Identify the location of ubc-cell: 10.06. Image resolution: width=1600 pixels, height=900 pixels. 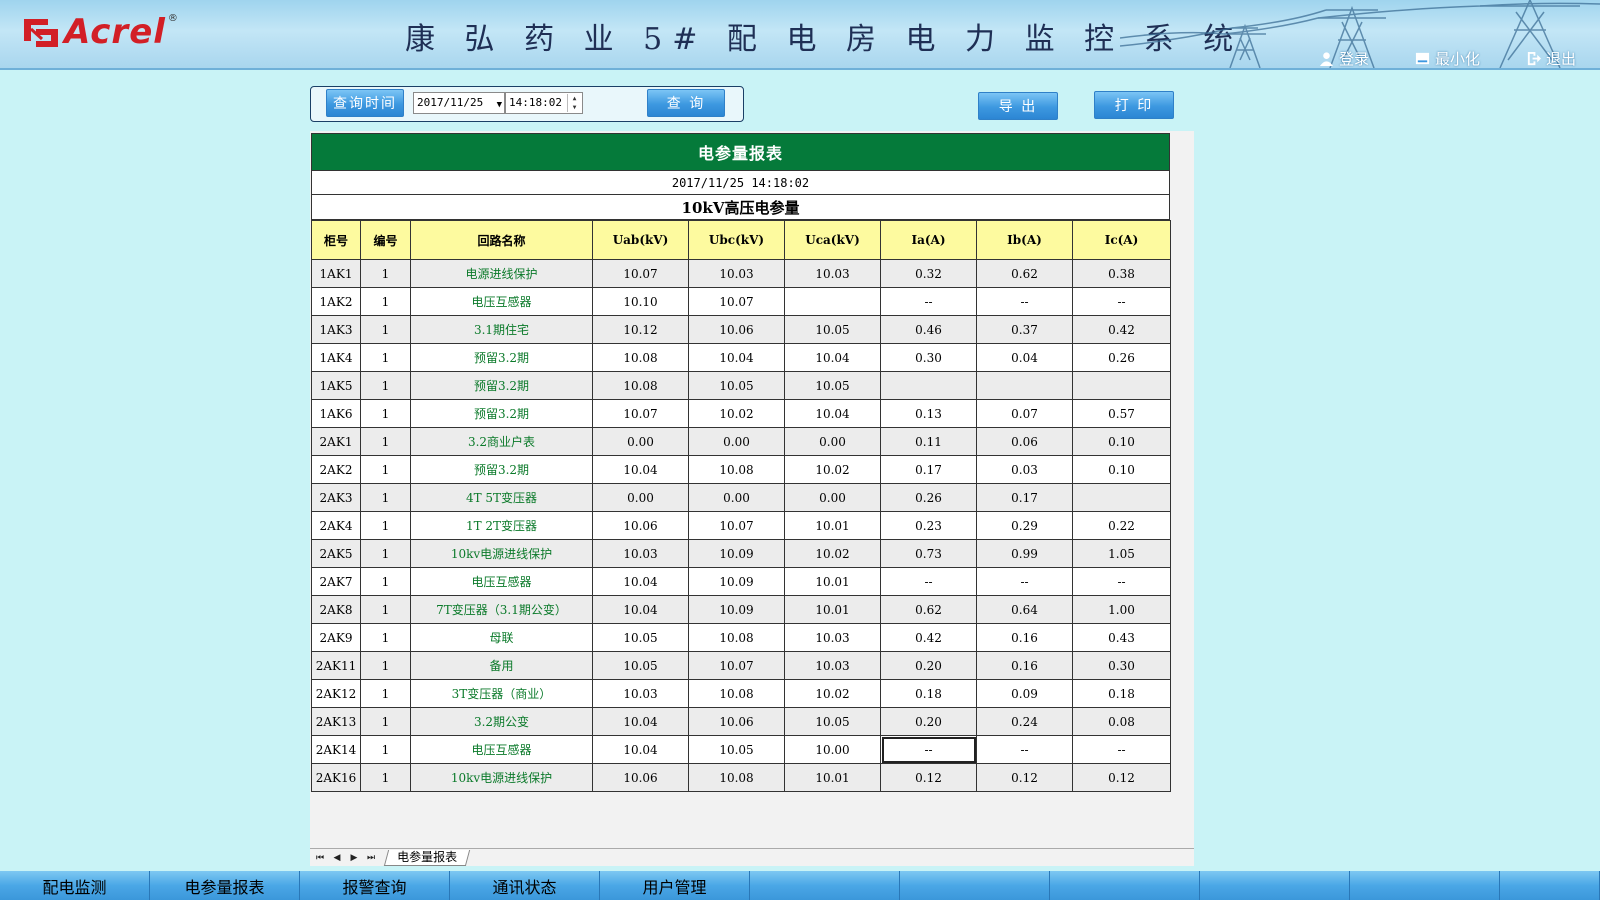
(736, 721).